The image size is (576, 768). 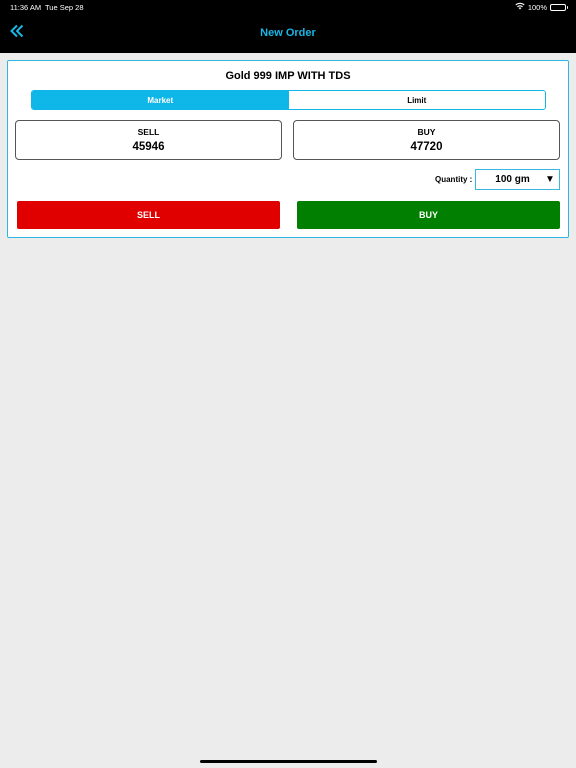 I want to click on status-time: 11:36 AM, so click(x=26, y=7).